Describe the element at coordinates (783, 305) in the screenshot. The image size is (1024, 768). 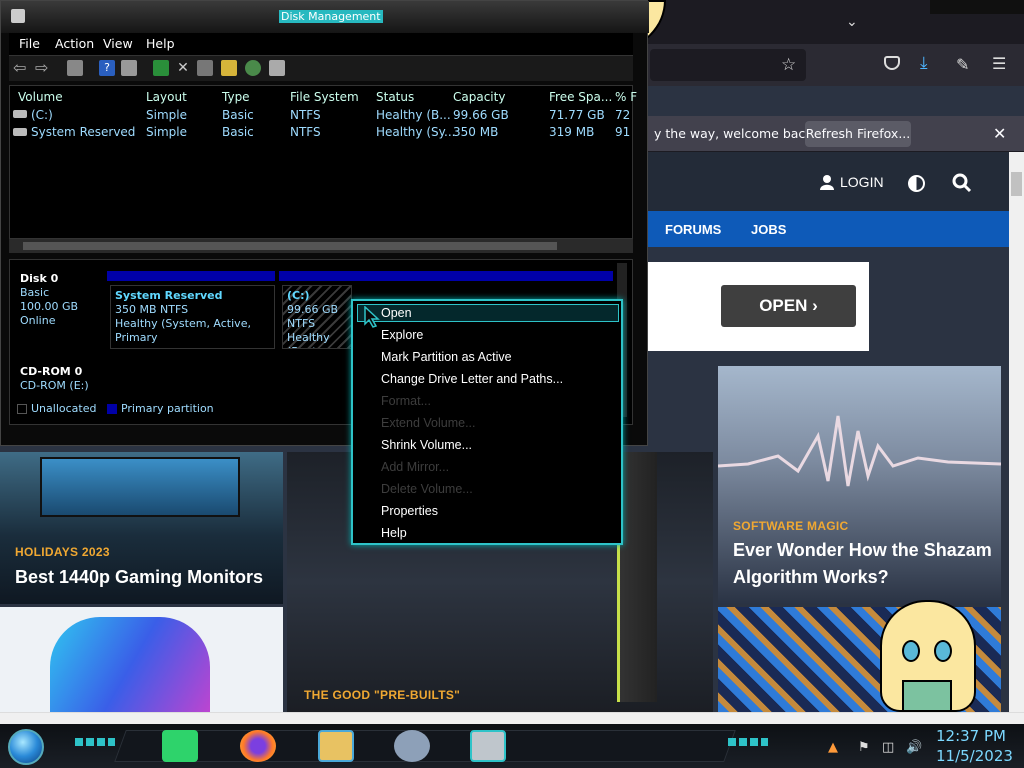
I see `ad-open-label: OPEN` at that location.